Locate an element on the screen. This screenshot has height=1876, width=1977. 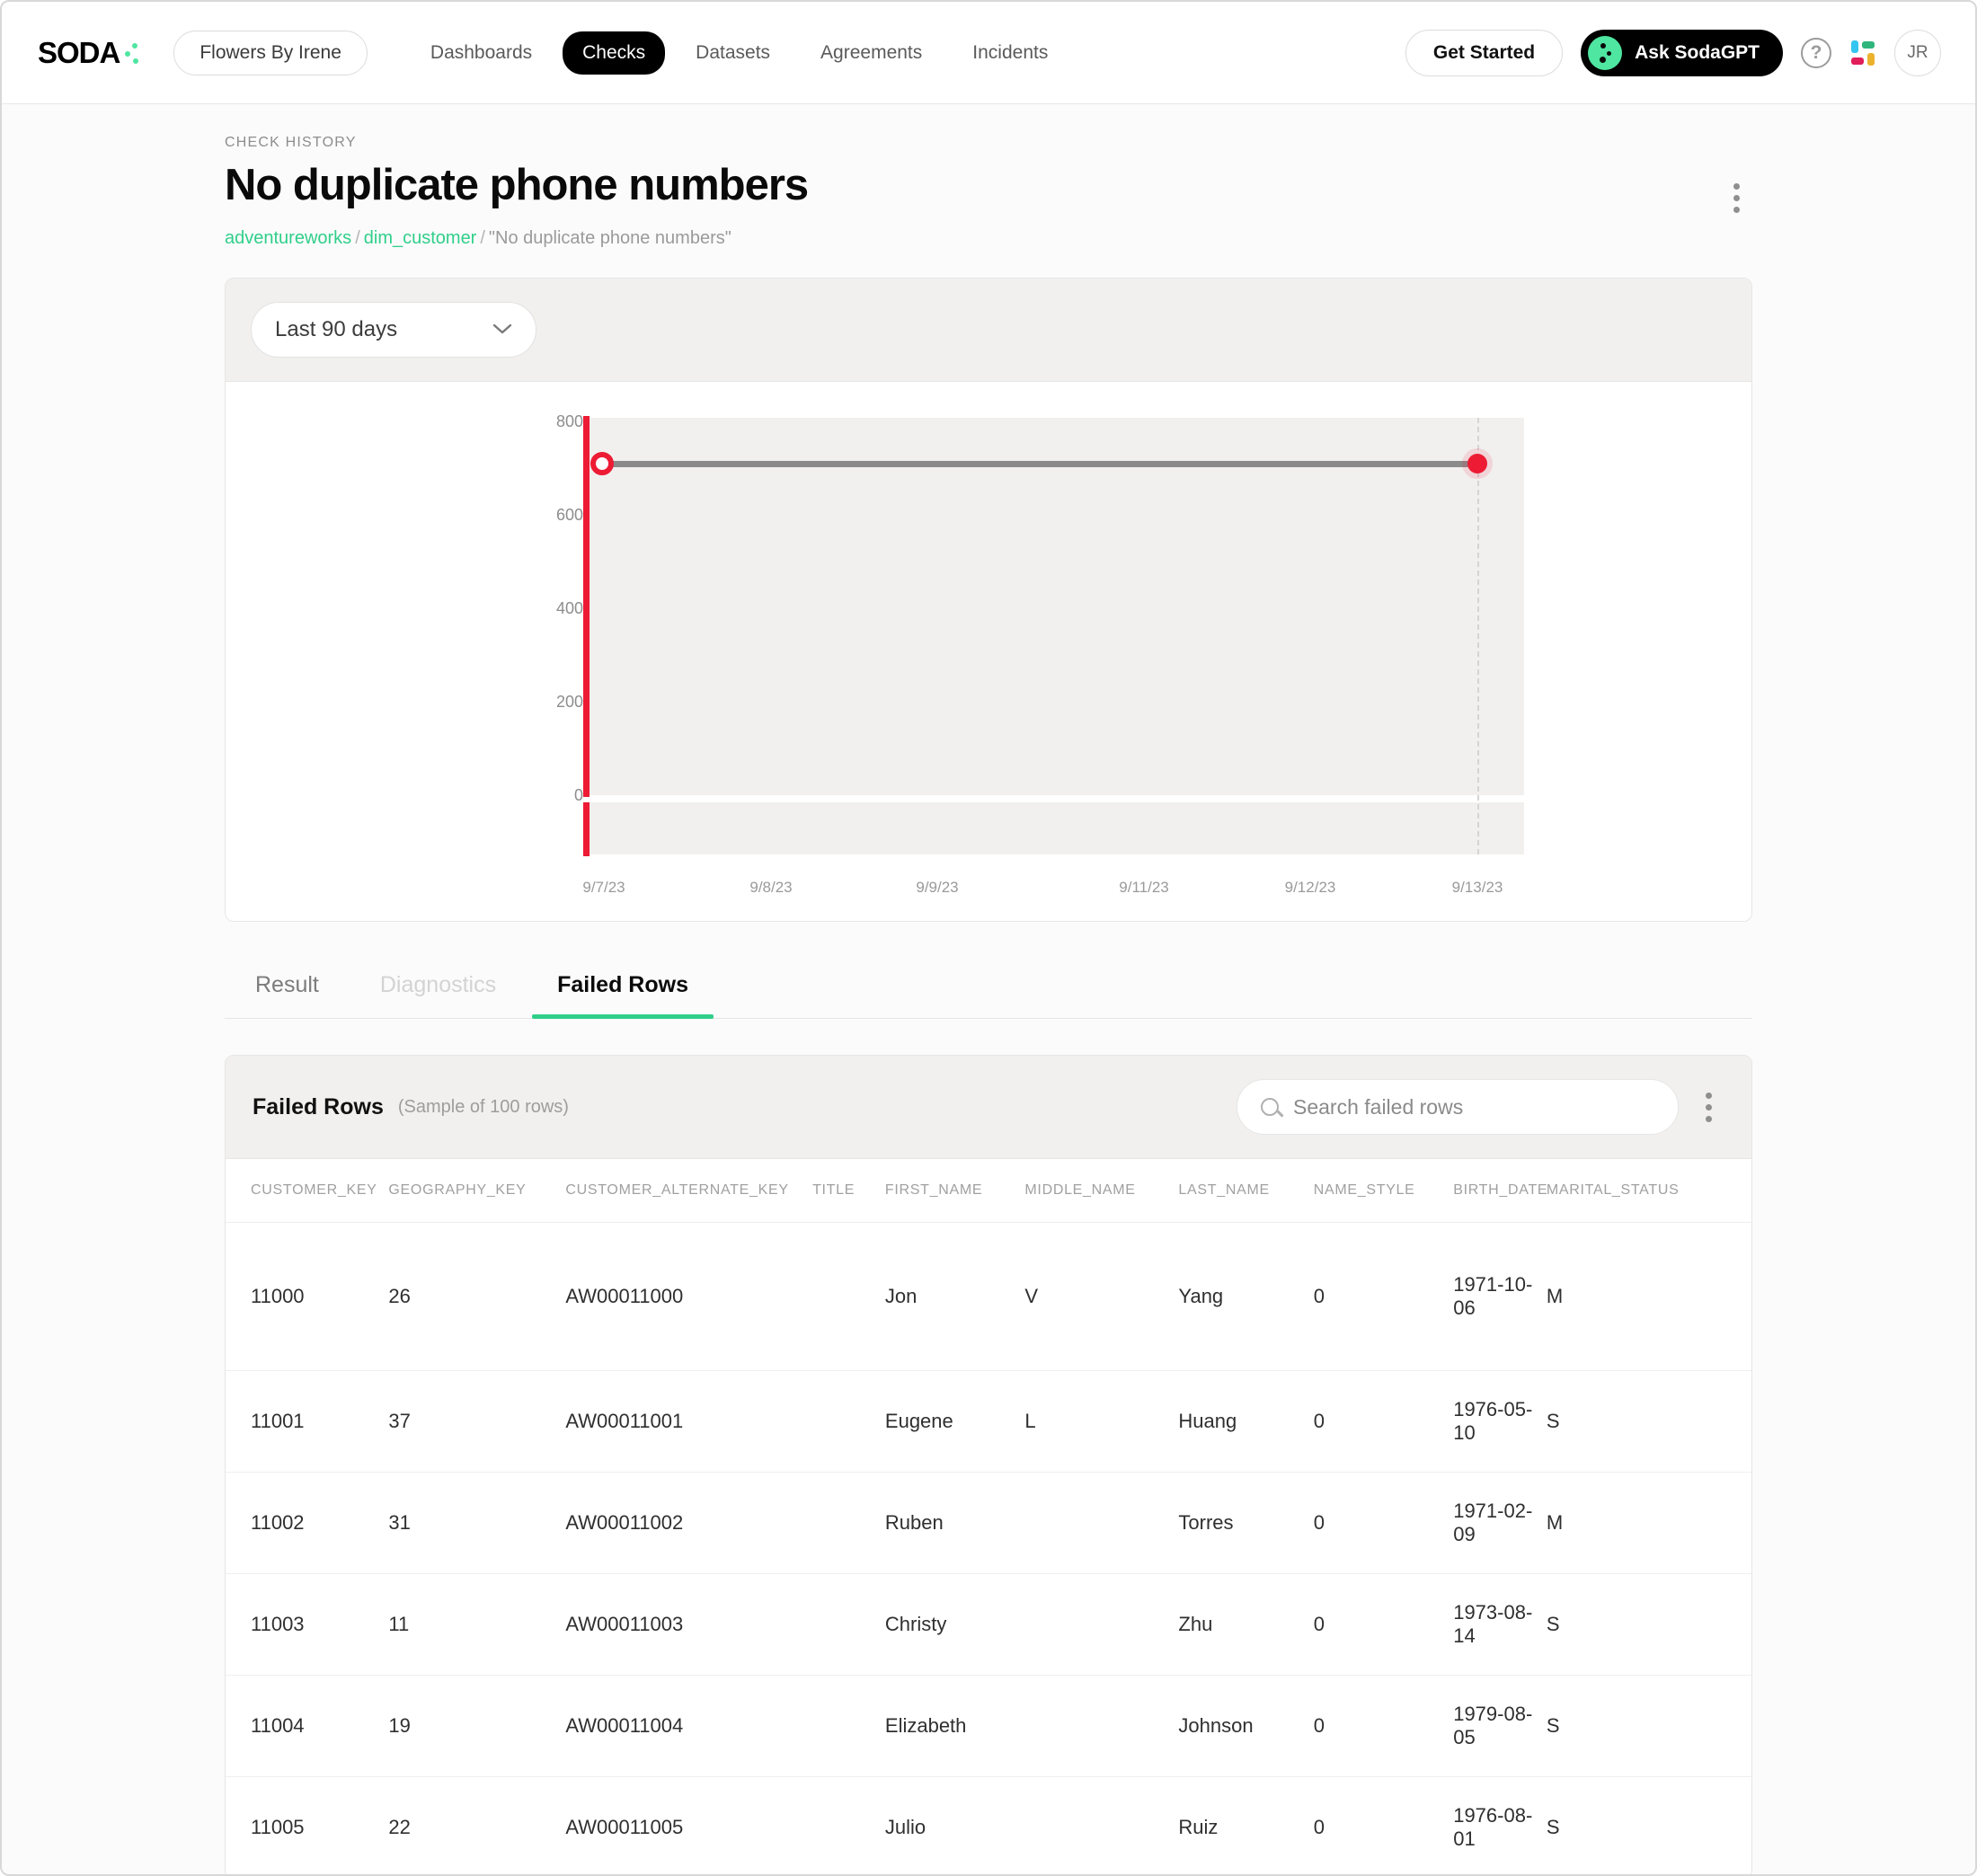
cell-last-name: Ruiz is located at coordinates (1246, 1825).